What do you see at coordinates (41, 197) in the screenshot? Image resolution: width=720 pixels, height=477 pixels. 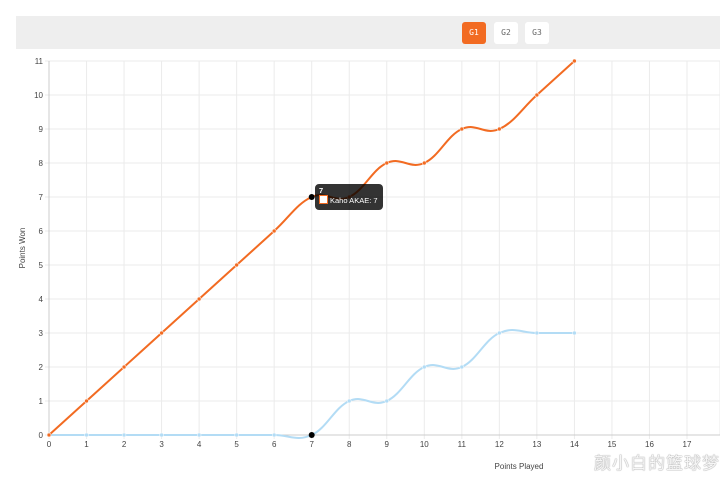 I see `y-tick-label: 7` at bounding box center [41, 197].